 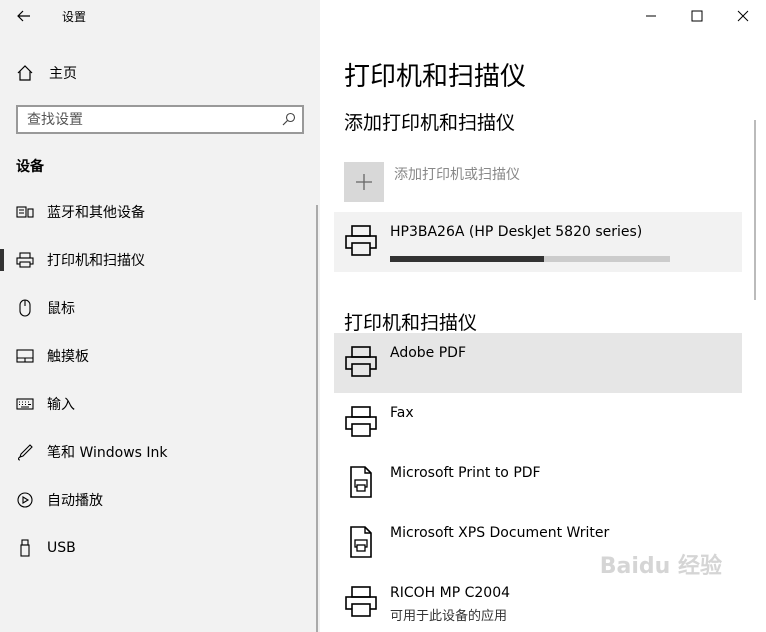 What do you see at coordinates (660, 566) in the screenshot?
I see `watermark: Baidu 经验` at bounding box center [660, 566].